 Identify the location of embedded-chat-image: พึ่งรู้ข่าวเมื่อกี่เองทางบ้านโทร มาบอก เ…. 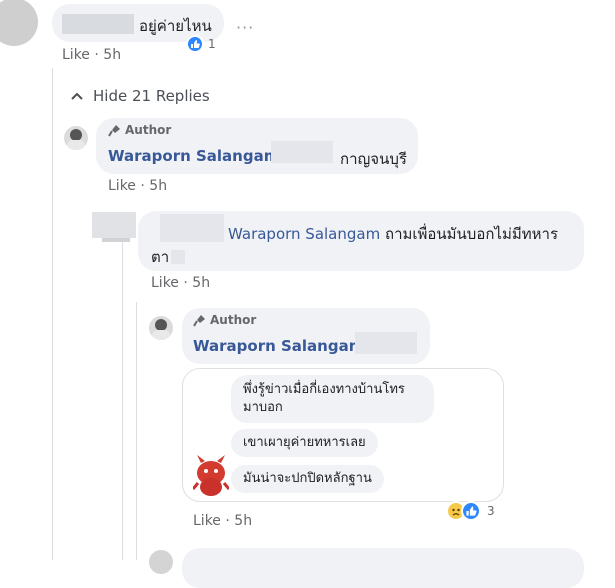
(343, 435).